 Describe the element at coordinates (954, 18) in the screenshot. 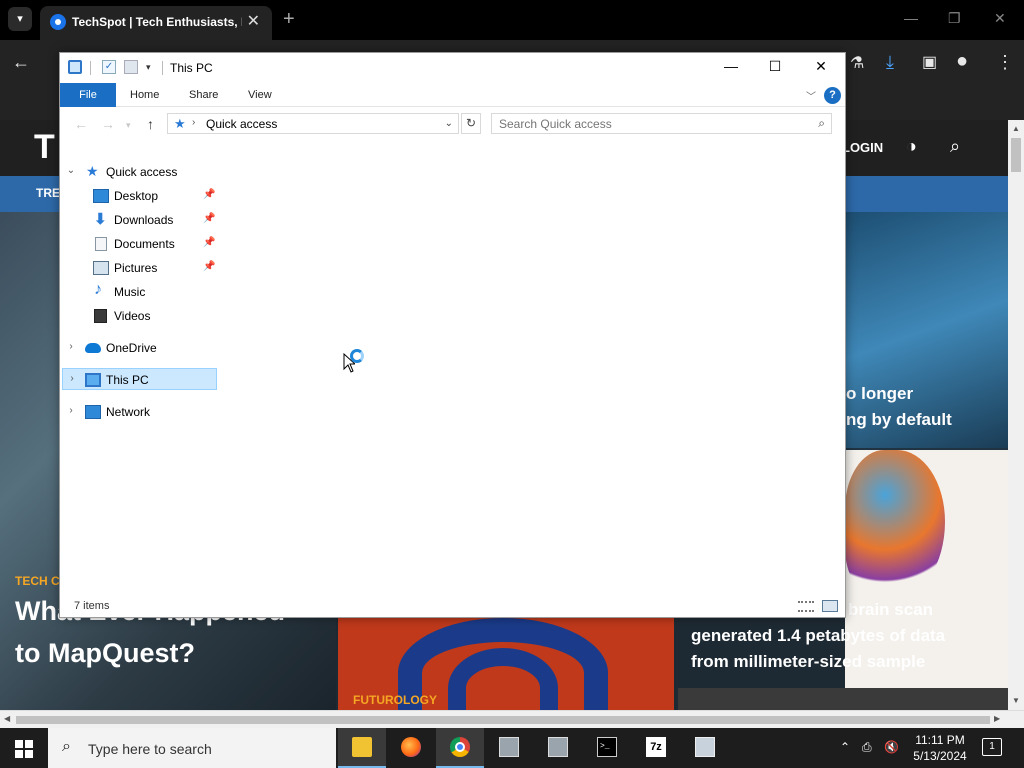

I see `browser-restore-icon: ❐` at that location.